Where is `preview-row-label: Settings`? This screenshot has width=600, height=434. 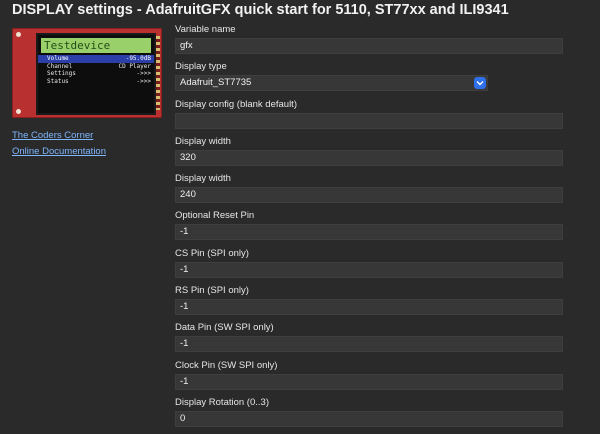 preview-row-label: Settings is located at coordinates (61, 73).